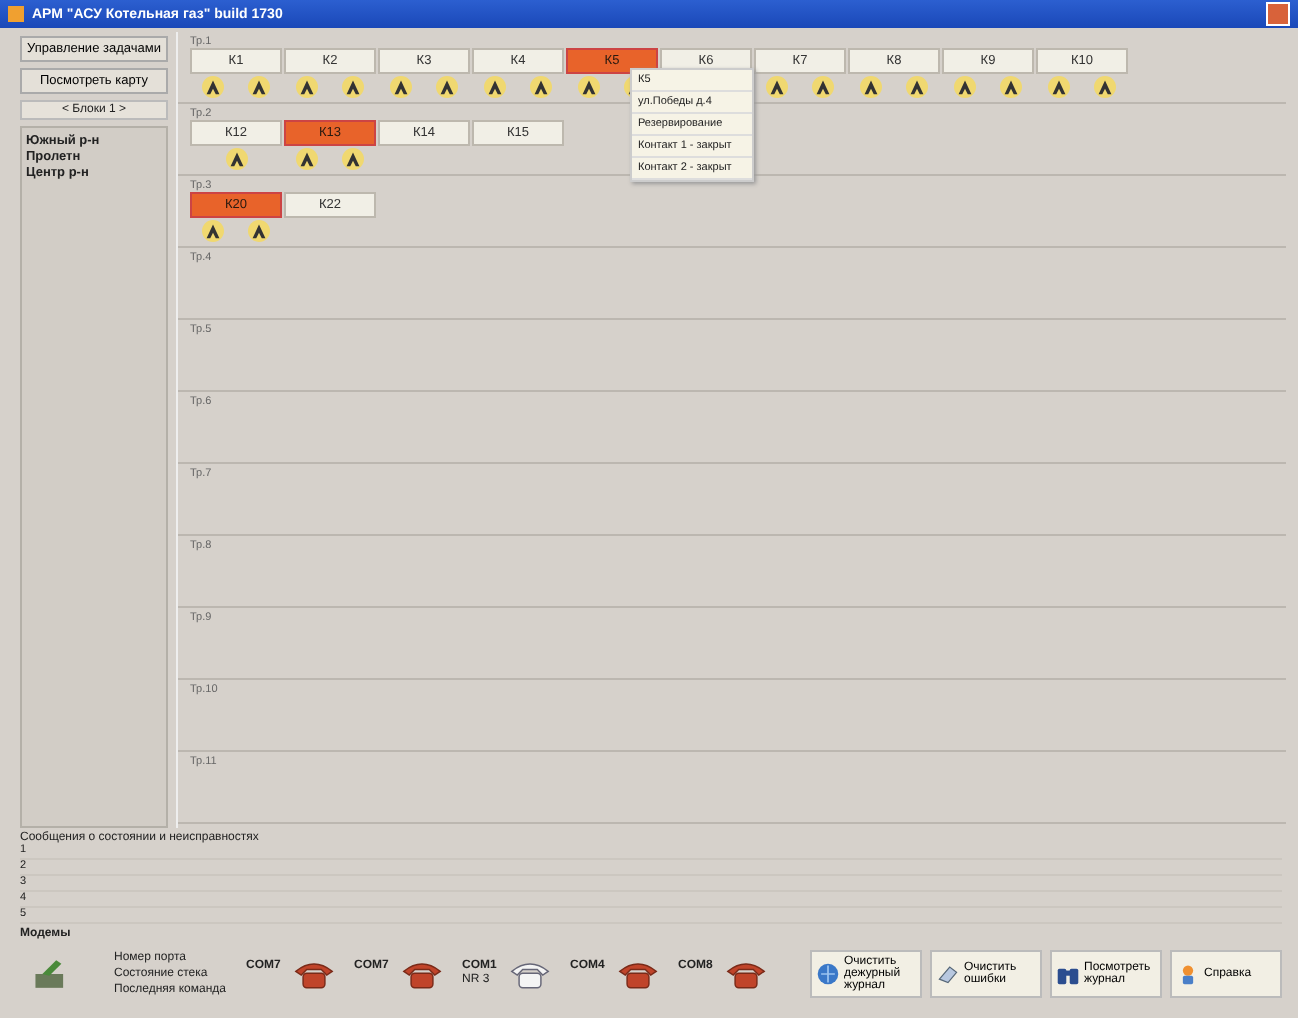  What do you see at coordinates (16, 14) in the screenshot?
I see `app-icon` at bounding box center [16, 14].